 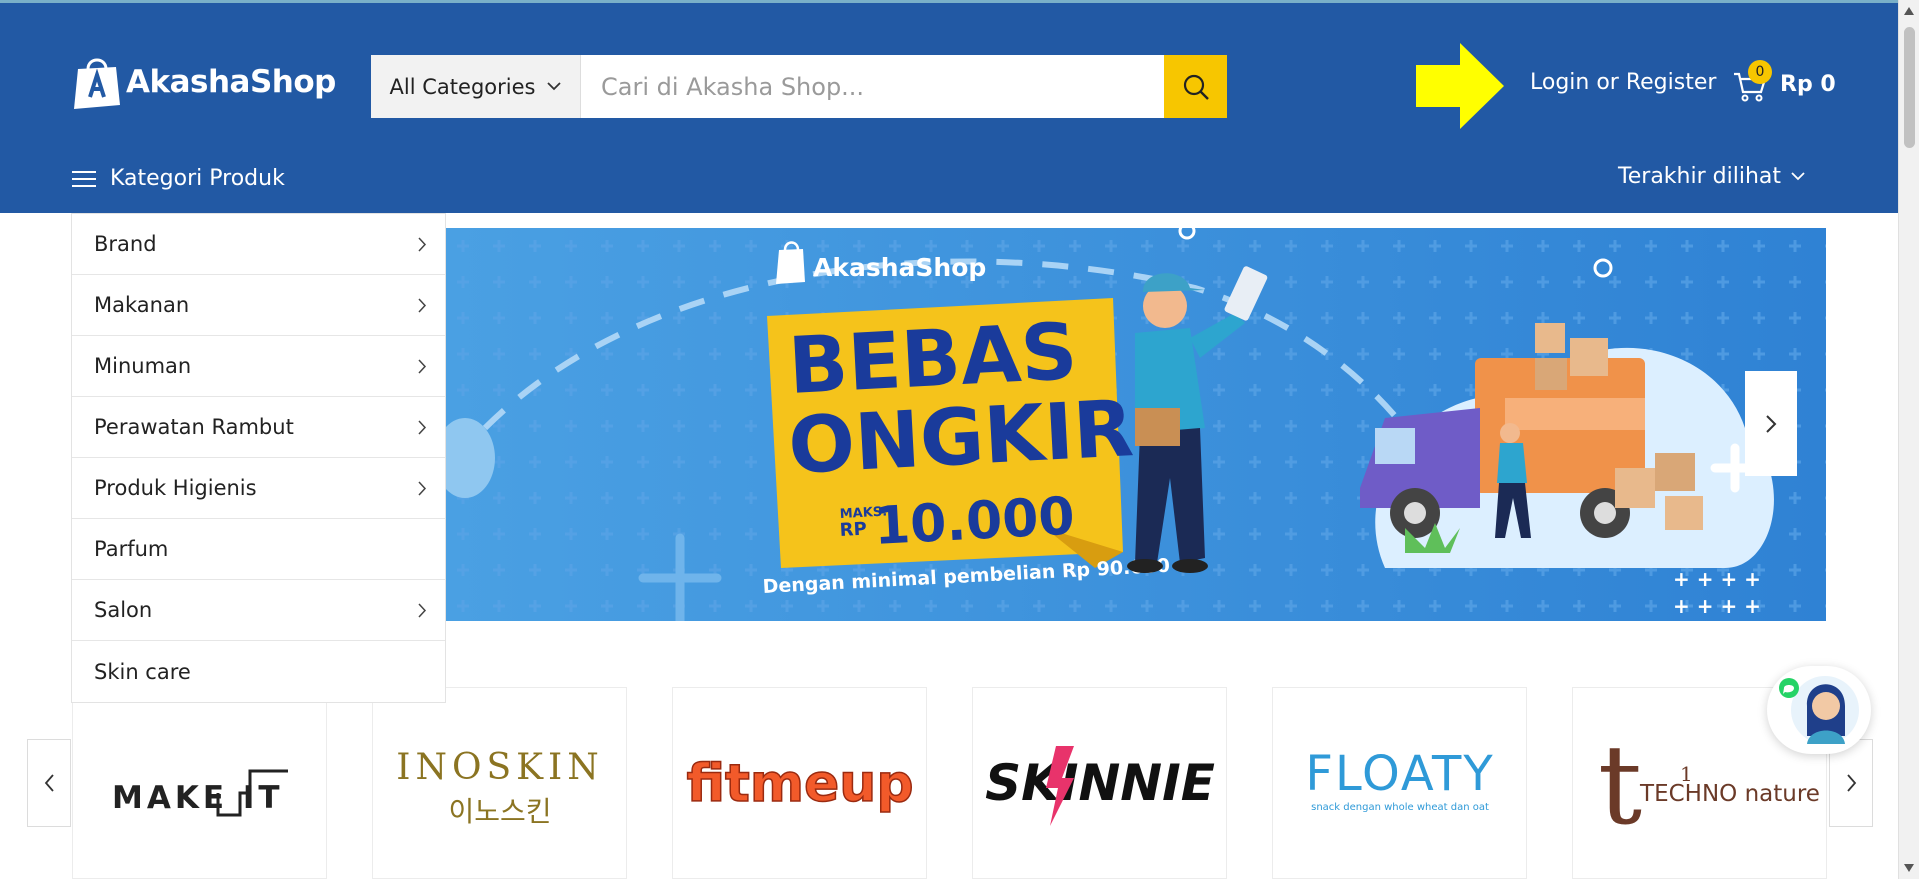 What do you see at coordinates (1460, 86) in the screenshot?
I see `yellow-arrow-icon` at bounding box center [1460, 86].